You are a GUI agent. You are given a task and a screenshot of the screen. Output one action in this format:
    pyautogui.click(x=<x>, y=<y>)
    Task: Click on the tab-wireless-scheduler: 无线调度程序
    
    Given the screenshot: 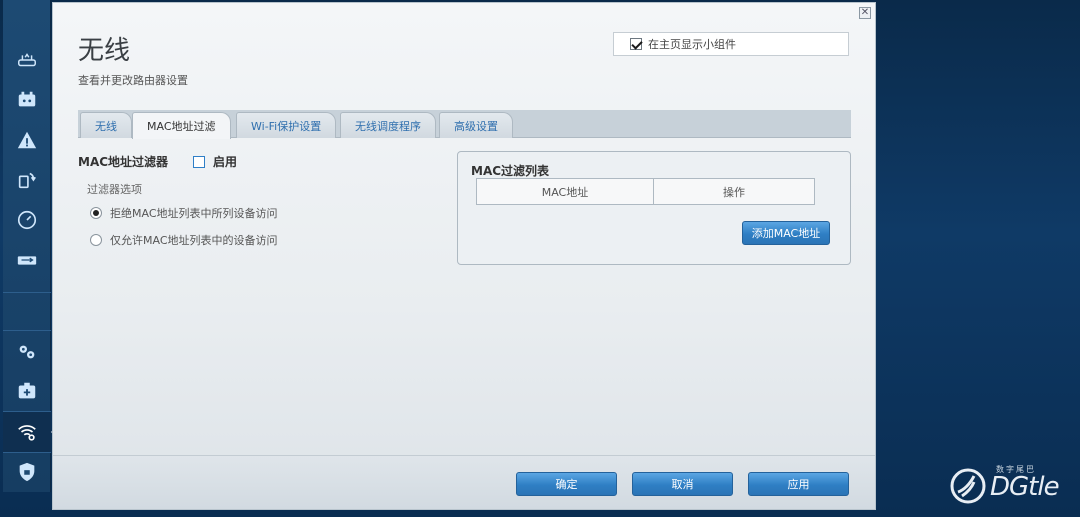 What is the action you would take?
    pyautogui.click(x=388, y=125)
    